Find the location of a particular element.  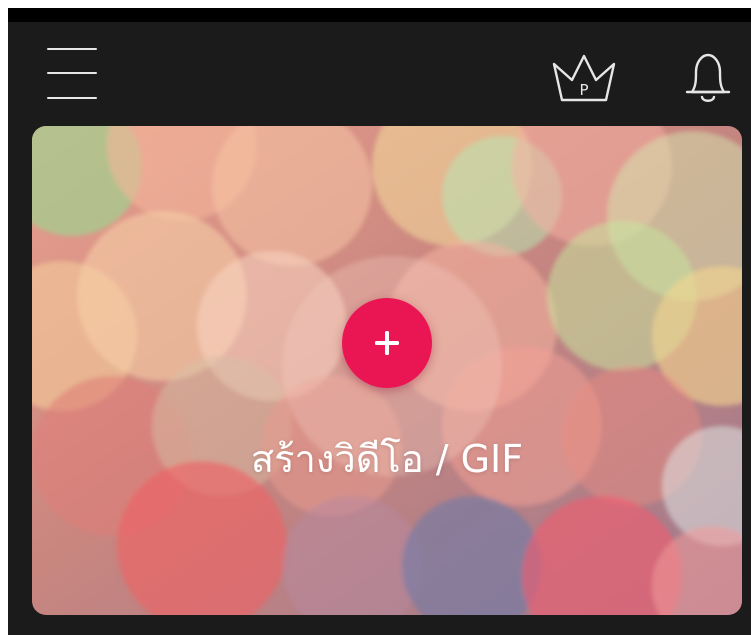

plus-icon is located at coordinates (387, 343).